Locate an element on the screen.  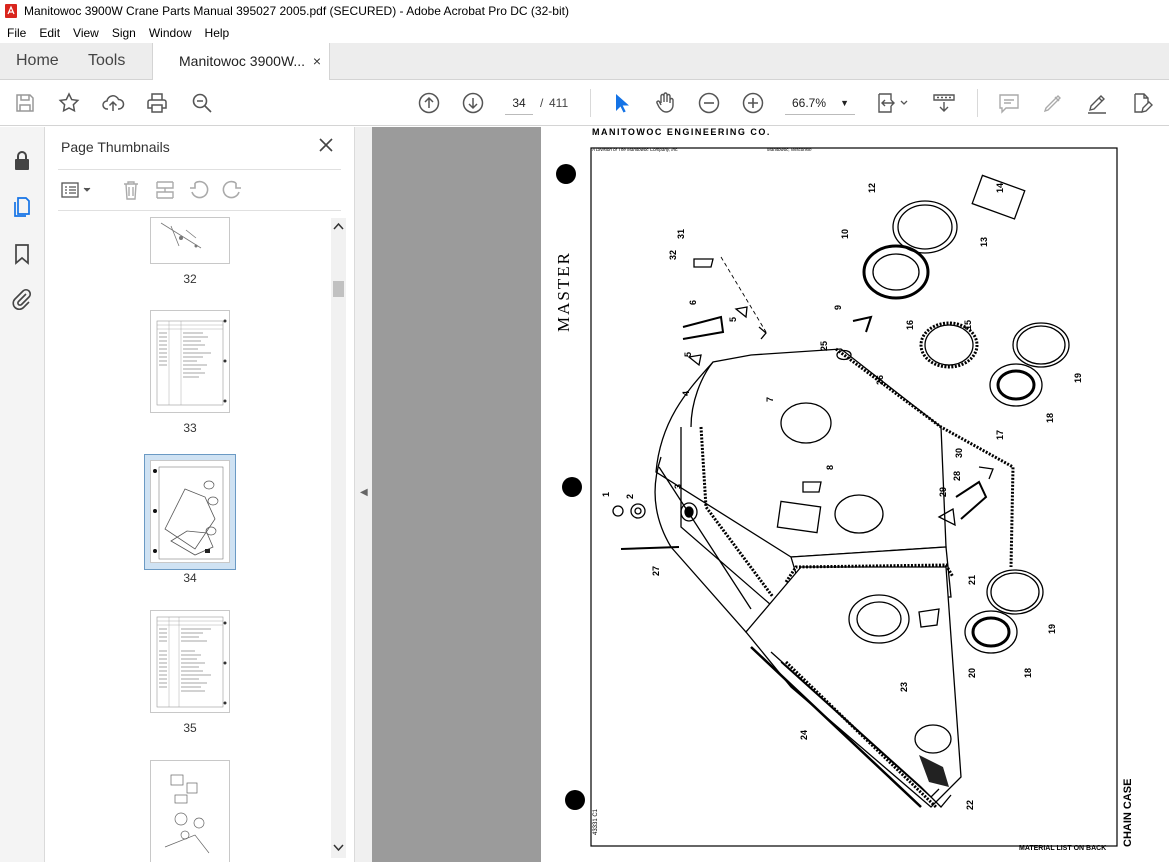
page-thumbnails-icon is located at coordinates (22, 207).